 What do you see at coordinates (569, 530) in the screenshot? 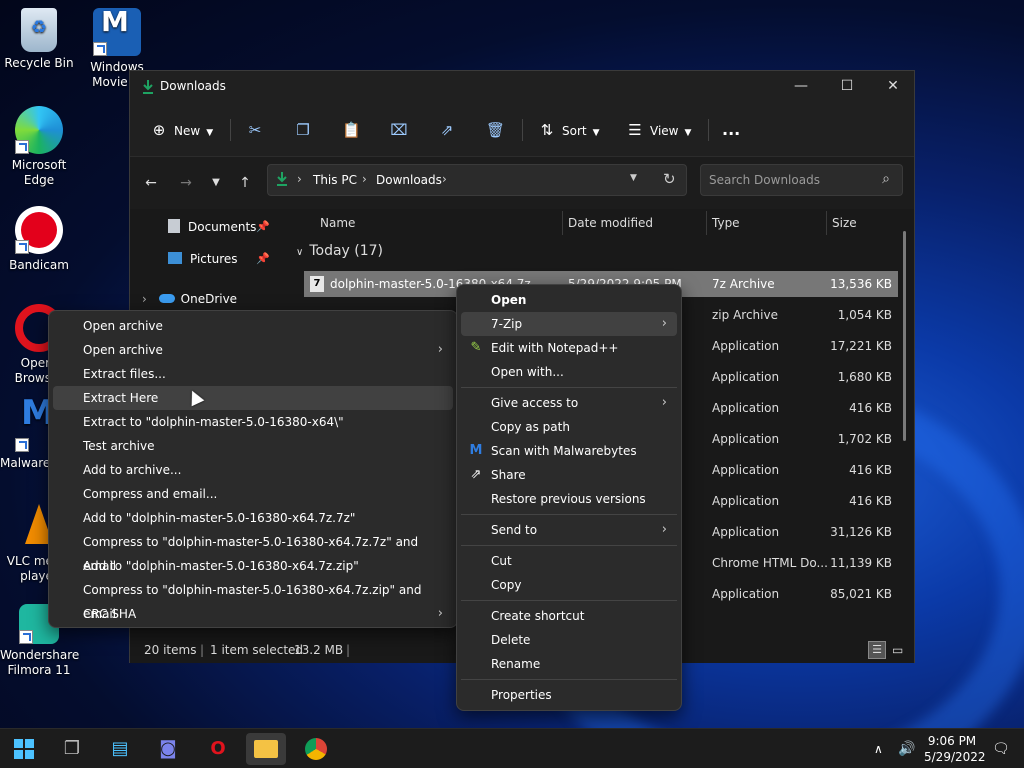
I see `menu-item-send-to: Send to ›` at bounding box center [569, 530].